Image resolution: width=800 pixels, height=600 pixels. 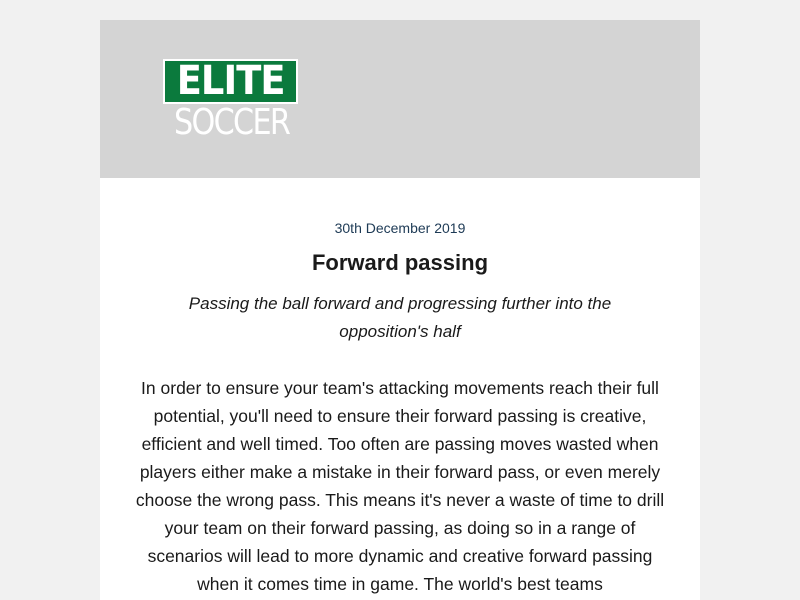 I want to click on article-title: Forward passing, so click(x=400, y=262).